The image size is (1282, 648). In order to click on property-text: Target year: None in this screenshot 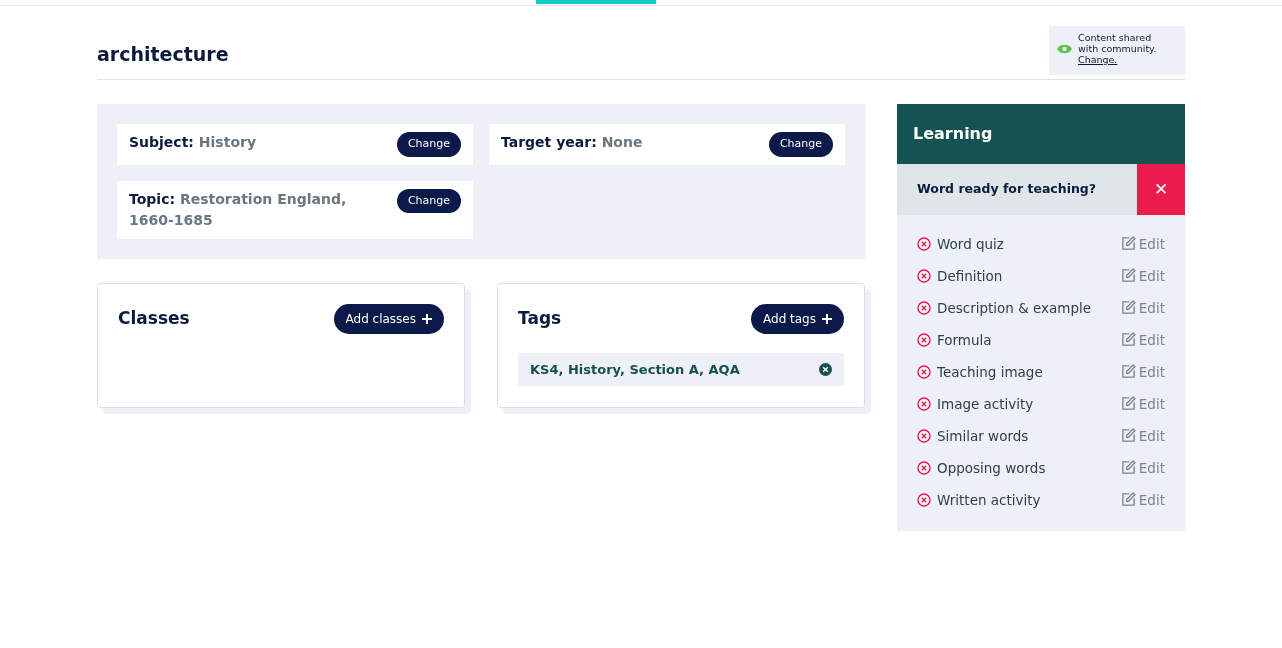, I will do `click(572, 142)`.